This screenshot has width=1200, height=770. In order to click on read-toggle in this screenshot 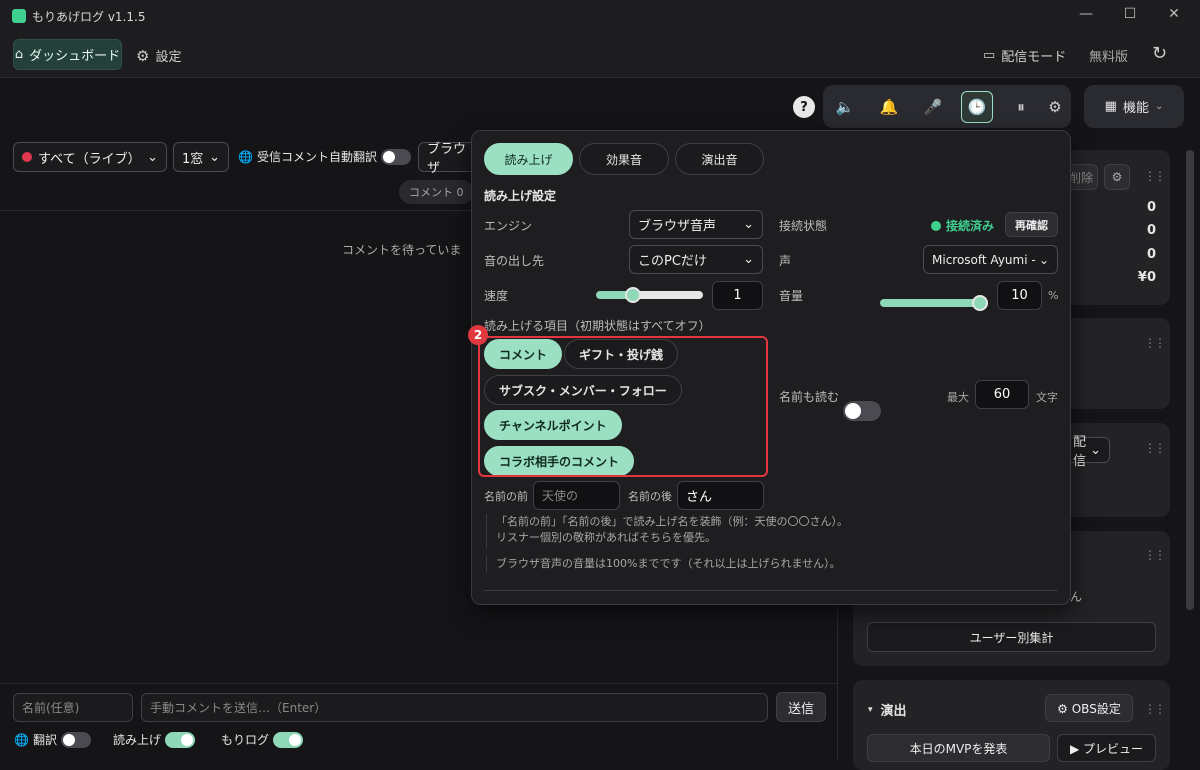, I will do `click(180, 739)`.